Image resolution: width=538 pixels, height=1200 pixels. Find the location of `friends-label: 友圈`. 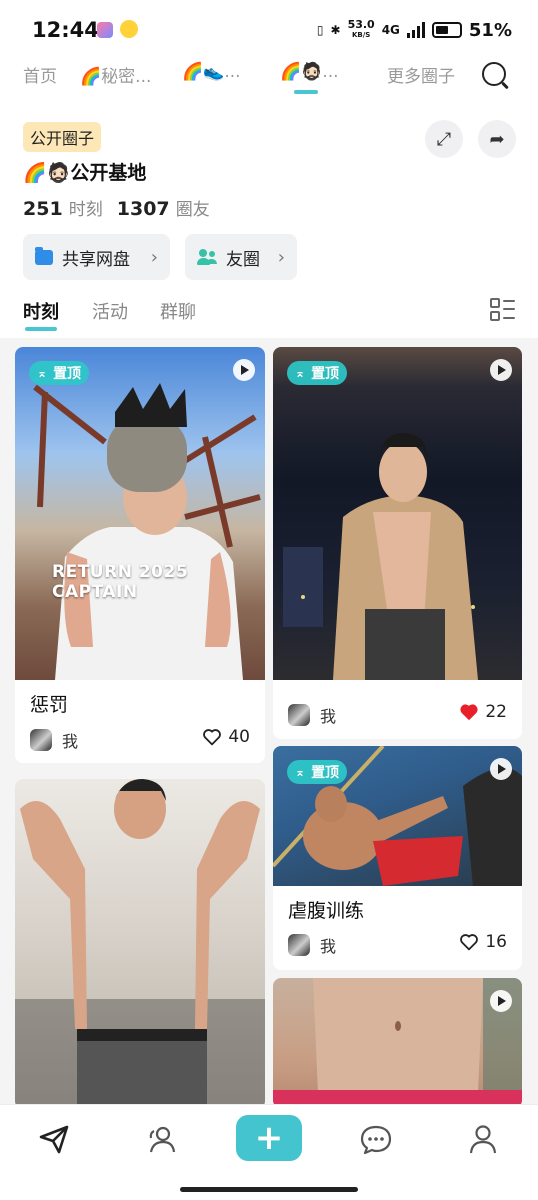

friends-label: 友圈 is located at coordinates (243, 259).